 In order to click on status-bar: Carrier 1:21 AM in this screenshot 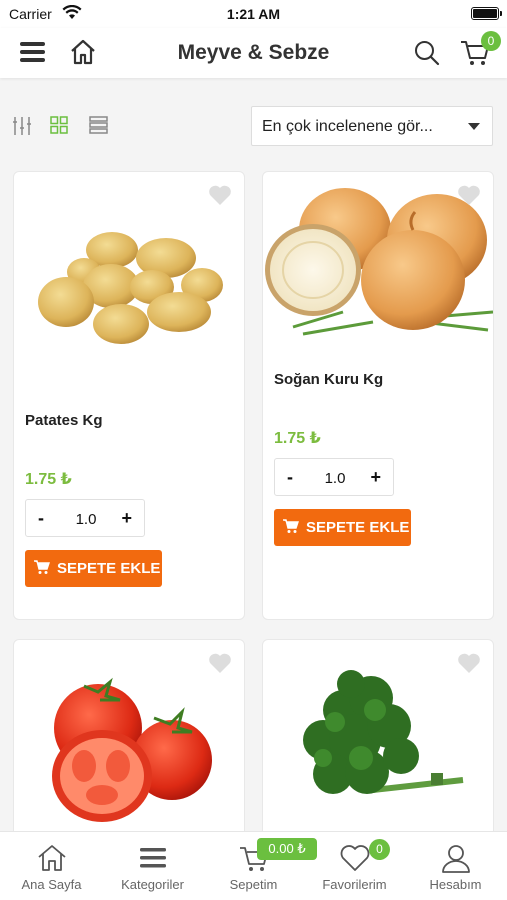, I will do `click(253, 14)`.